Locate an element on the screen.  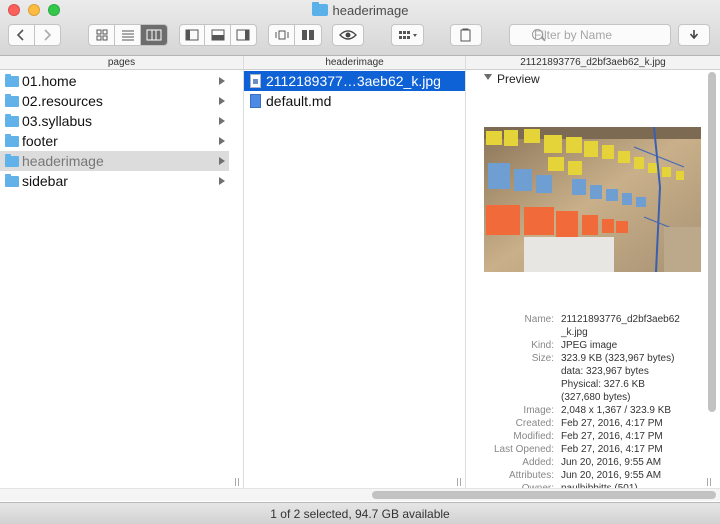
grid-icon is located at coordinates (102, 35).